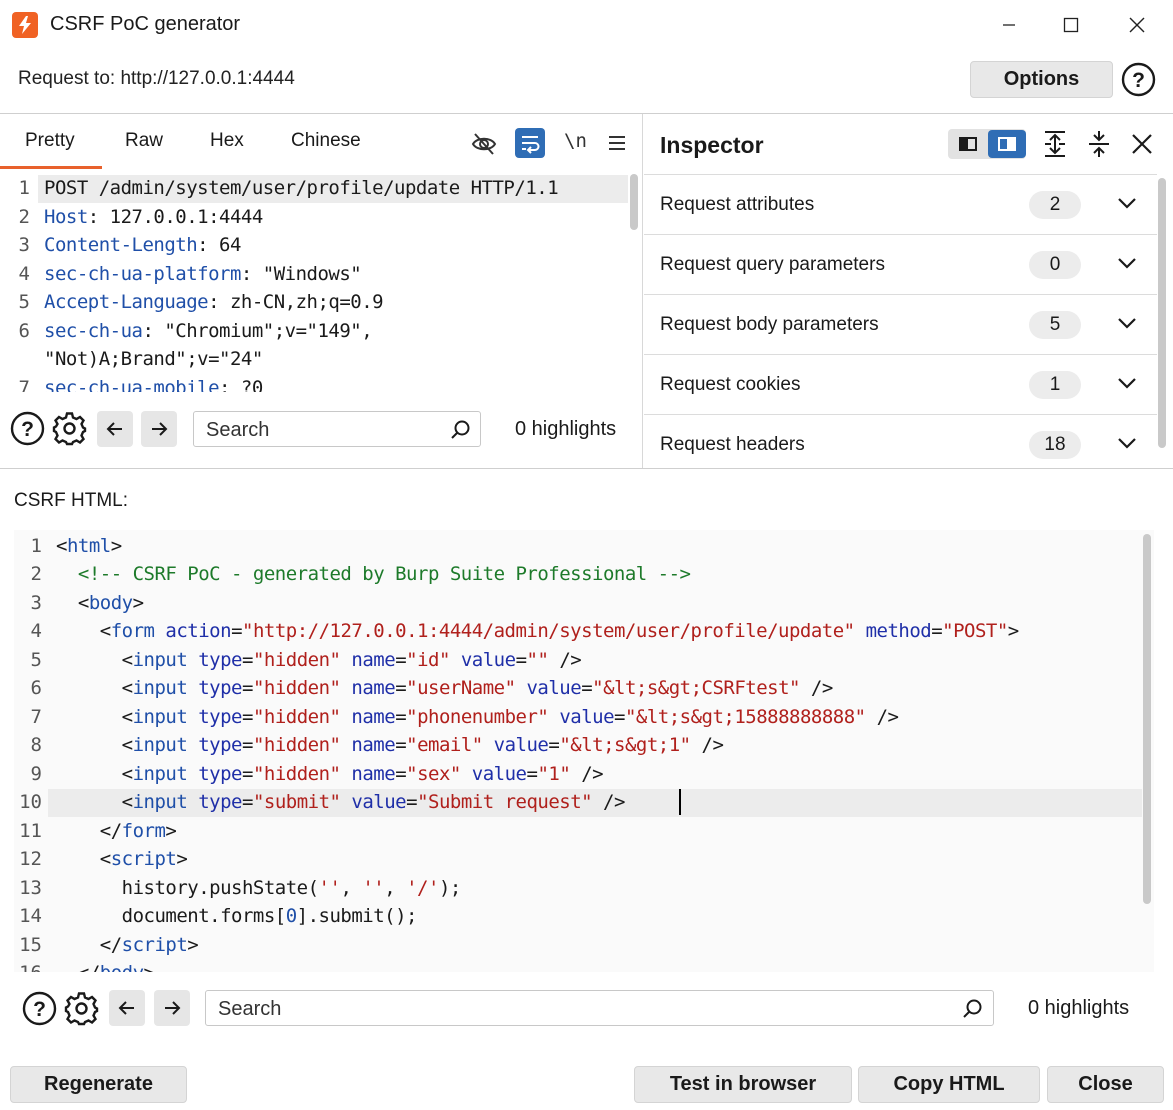 Image resolution: width=1173 pixels, height=1110 pixels. What do you see at coordinates (36, 631) in the screenshot?
I see `line-number: 4` at bounding box center [36, 631].